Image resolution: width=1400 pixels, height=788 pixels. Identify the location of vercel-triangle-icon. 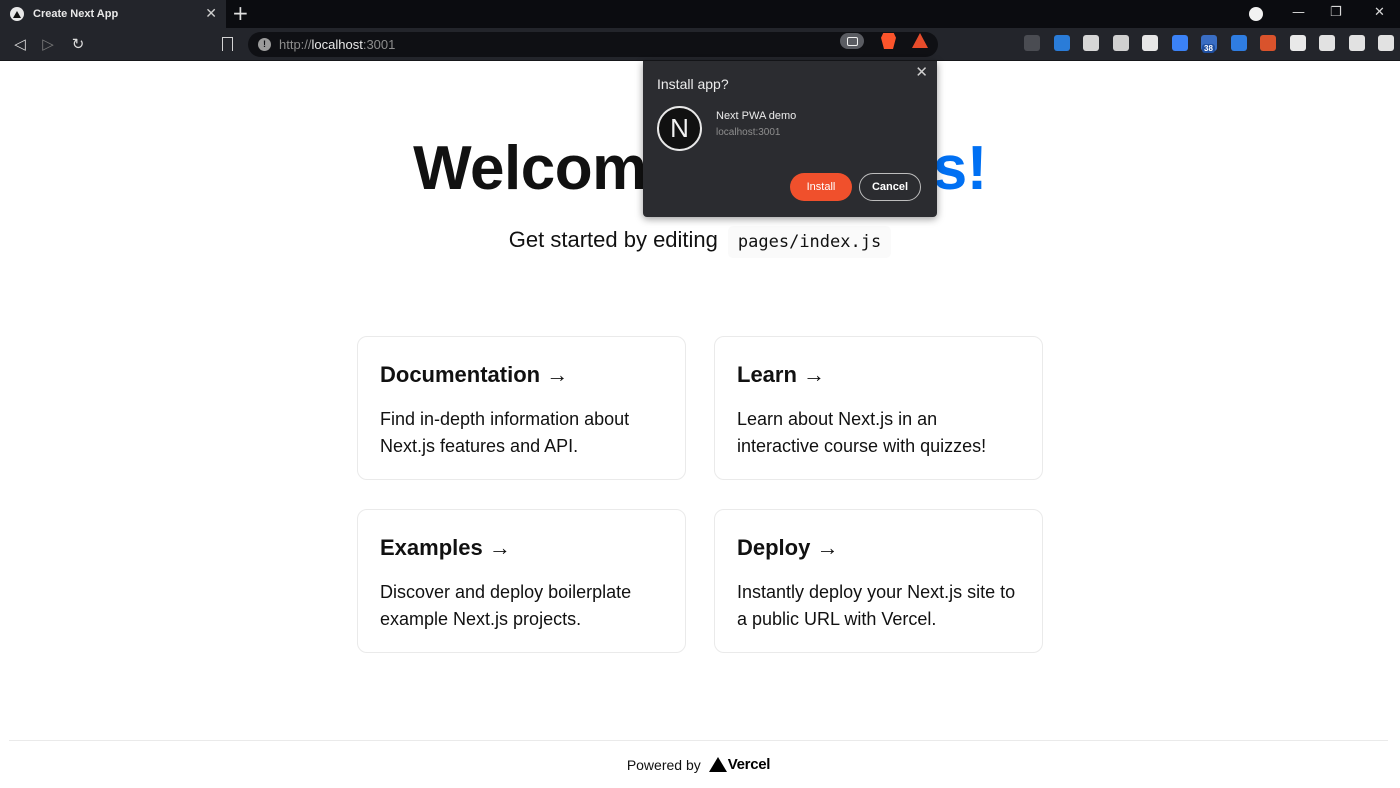
(717, 764).